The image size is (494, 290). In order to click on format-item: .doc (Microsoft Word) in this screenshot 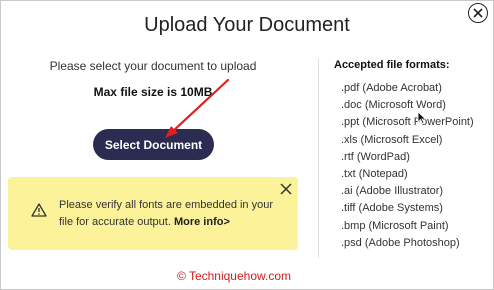, I will do `click(393, 105)`.